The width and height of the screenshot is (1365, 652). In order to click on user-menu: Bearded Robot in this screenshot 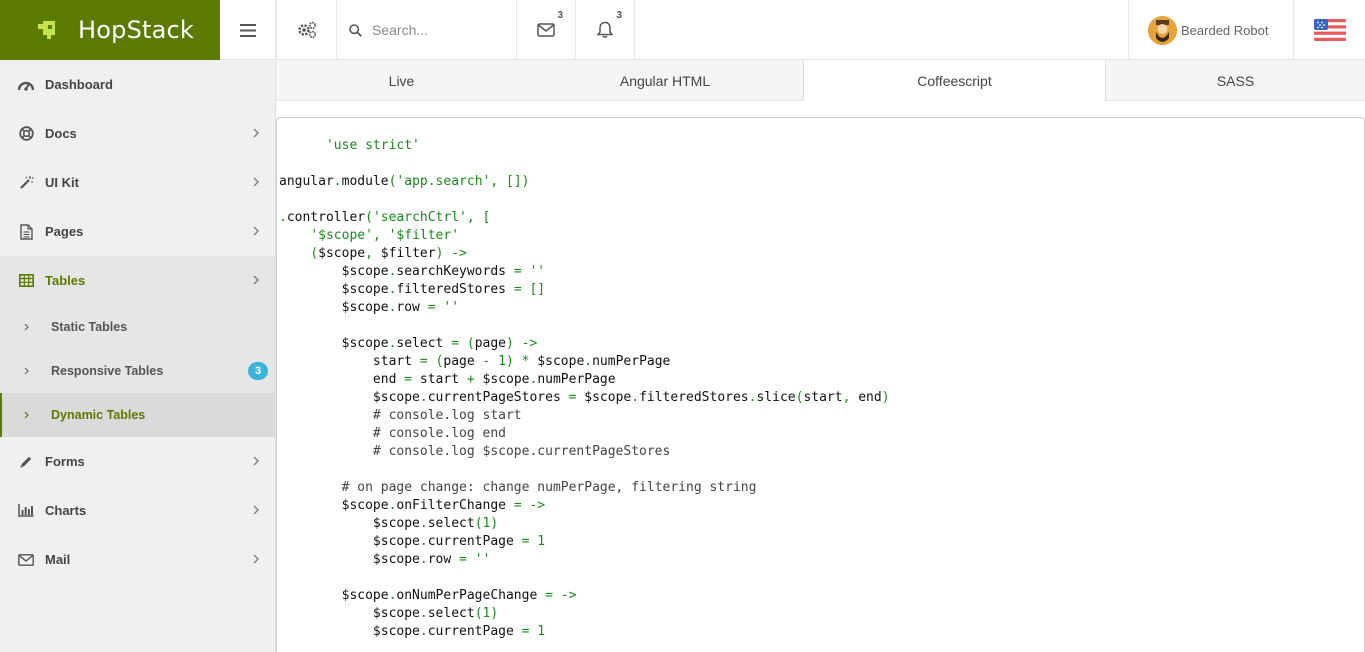, I will do `click(1211, 30)`.